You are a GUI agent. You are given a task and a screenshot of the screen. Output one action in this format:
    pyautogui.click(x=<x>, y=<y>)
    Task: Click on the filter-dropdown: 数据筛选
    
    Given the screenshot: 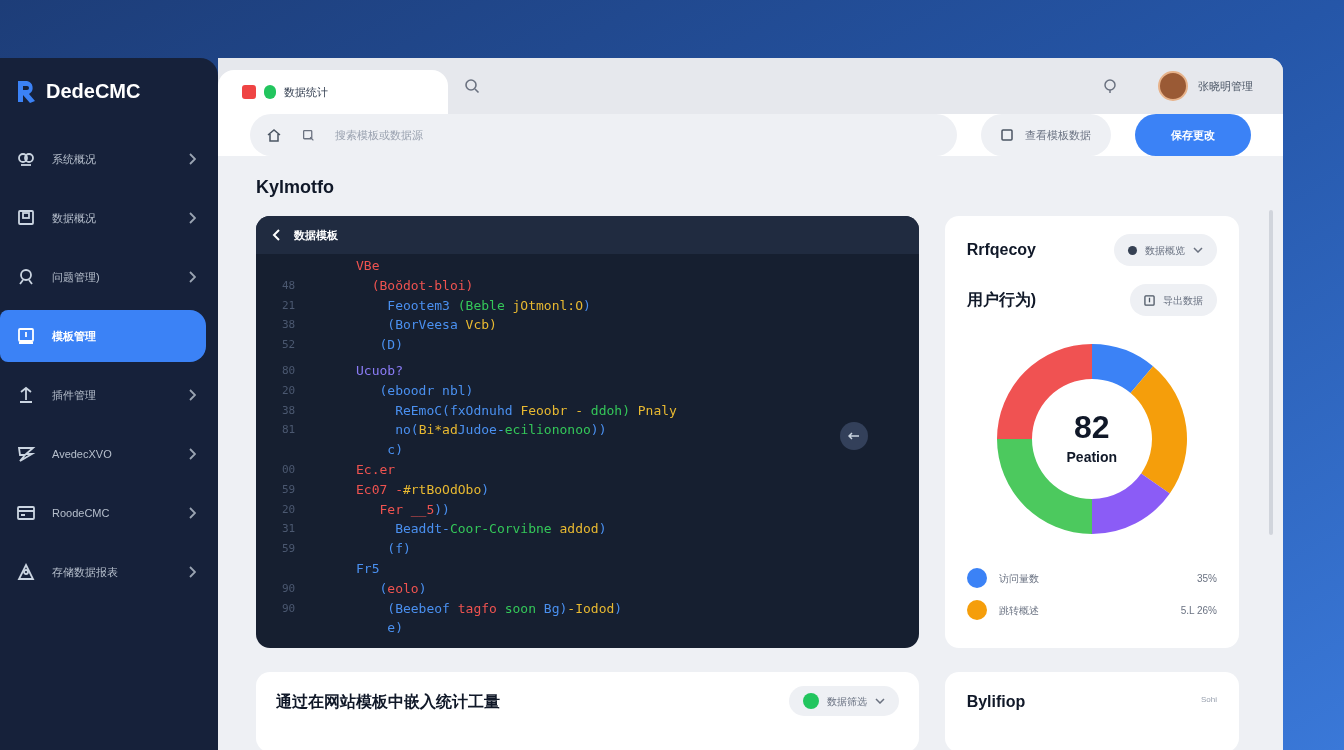 What is the action you would take?
    pyautogui.click(x=843, y=701)
    